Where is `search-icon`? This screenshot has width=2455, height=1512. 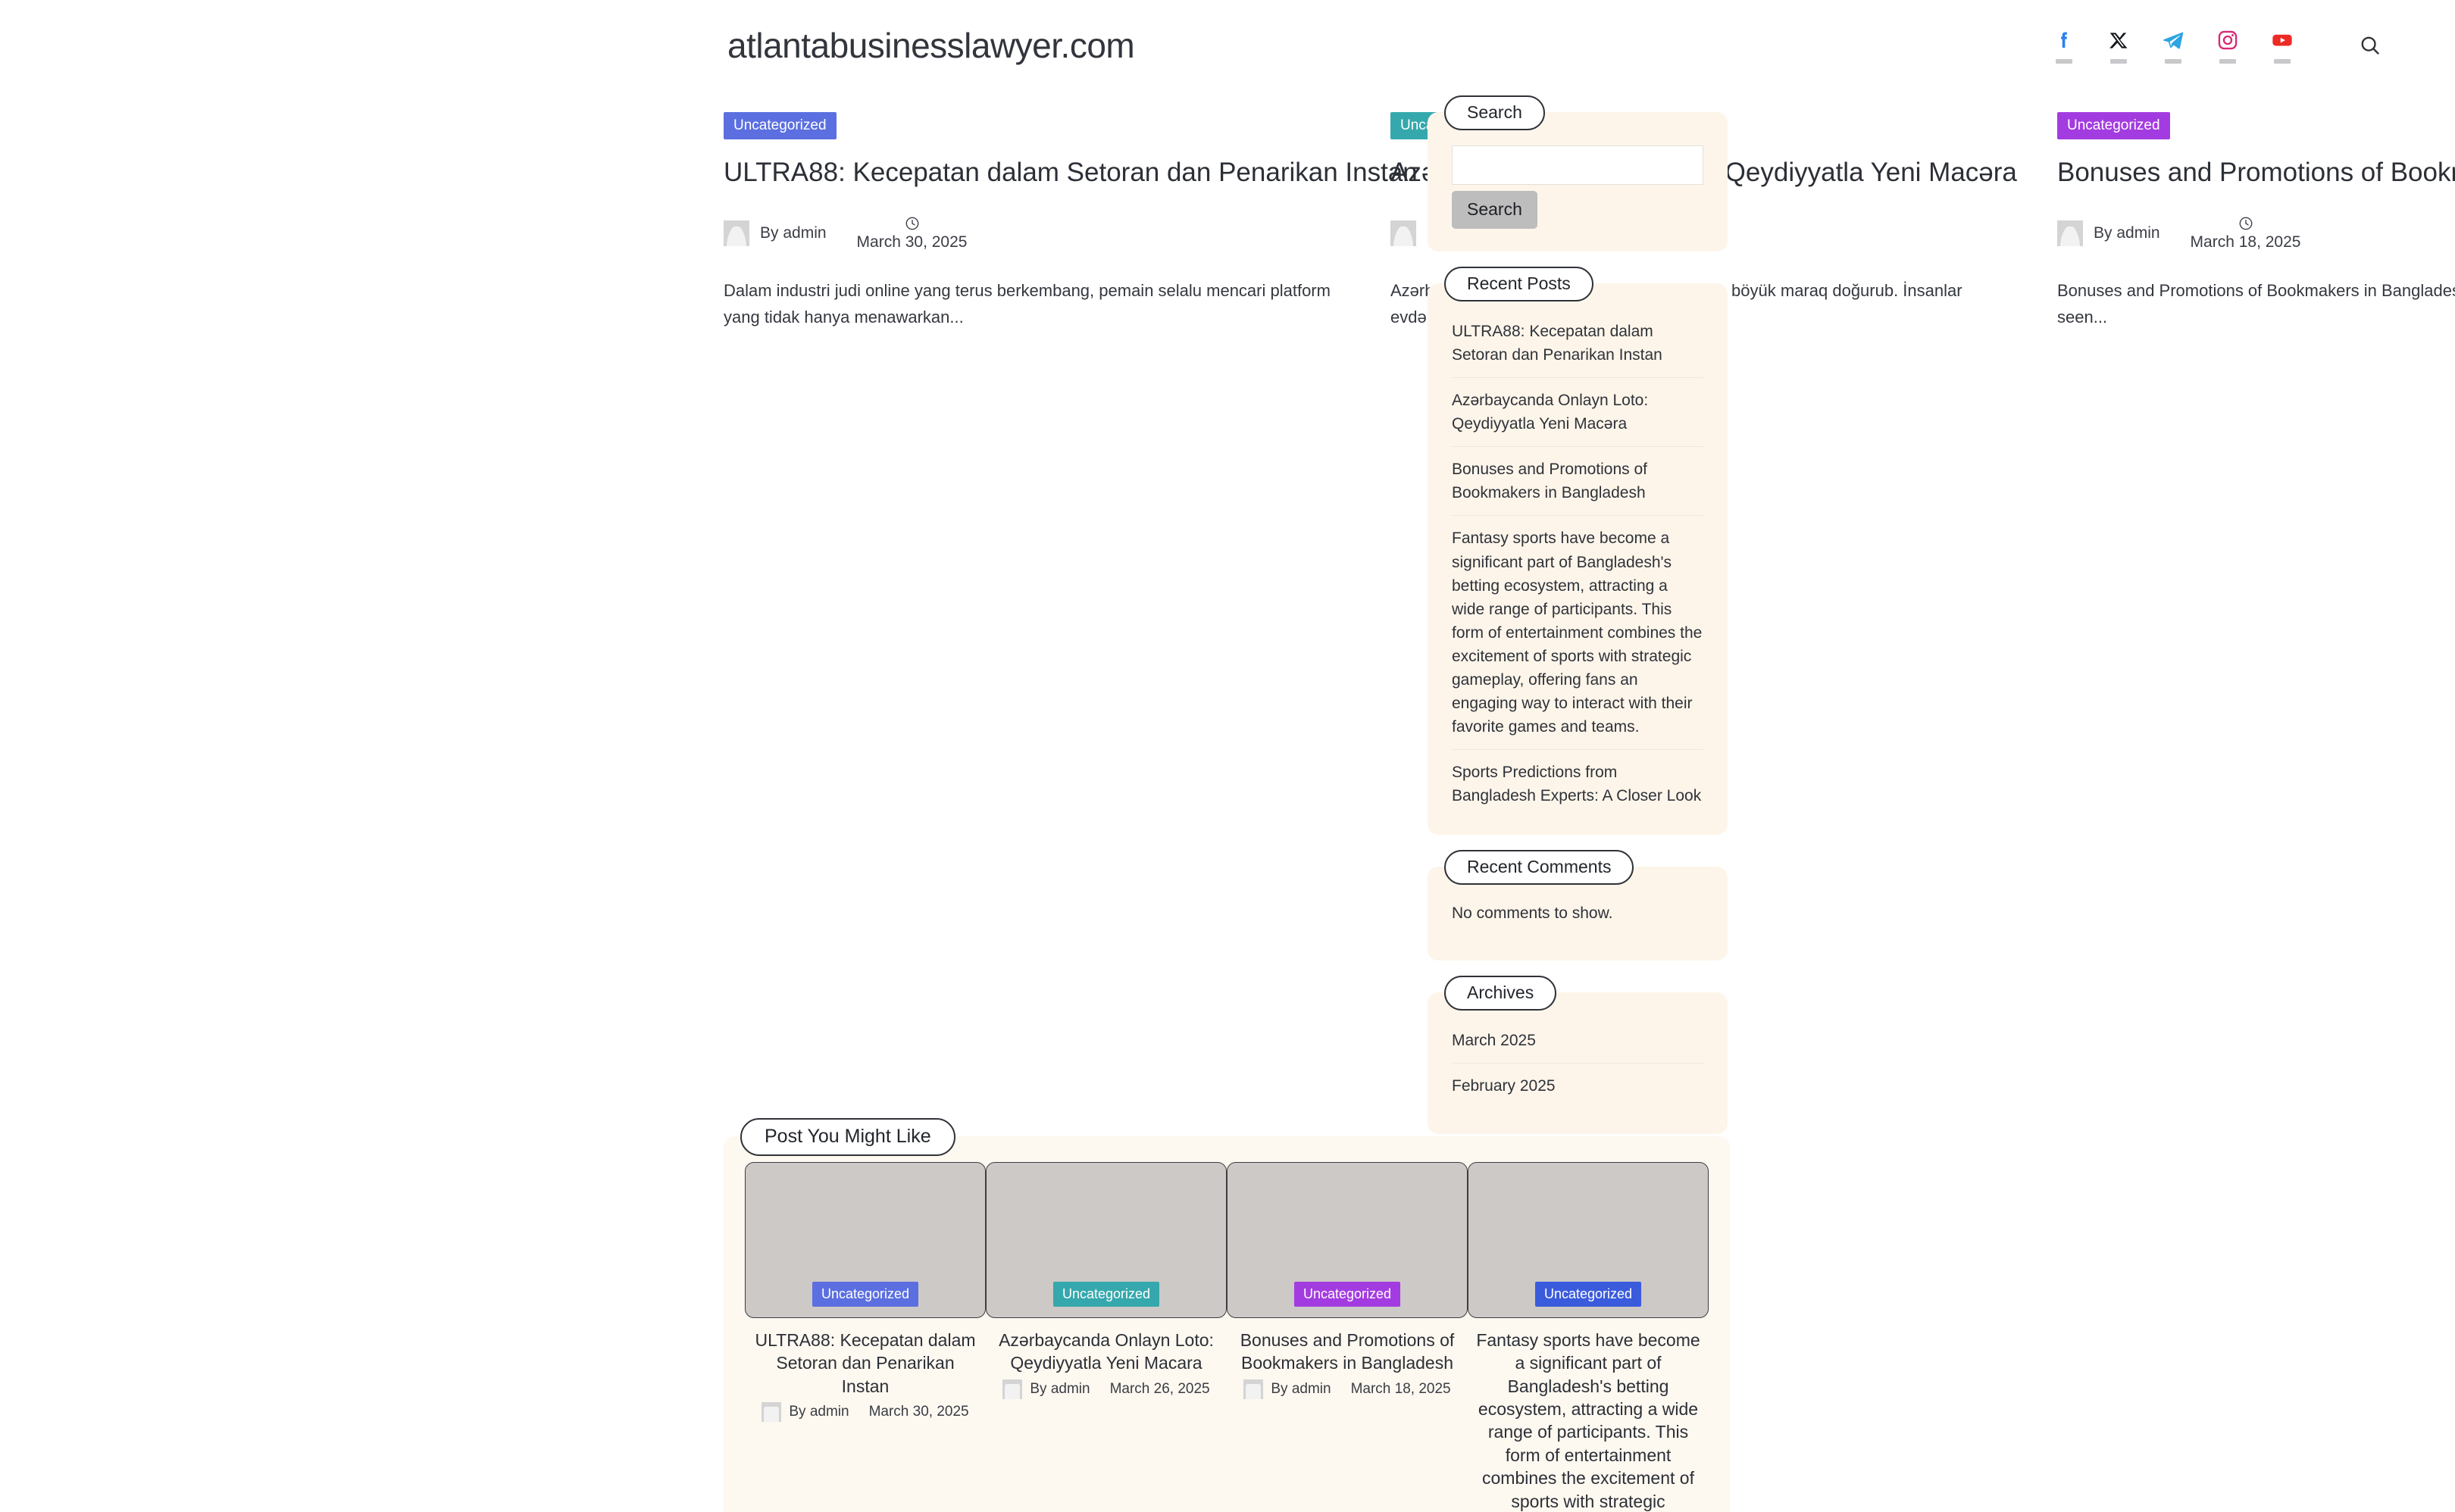
search-icon is located at coordinates (2370, 45).